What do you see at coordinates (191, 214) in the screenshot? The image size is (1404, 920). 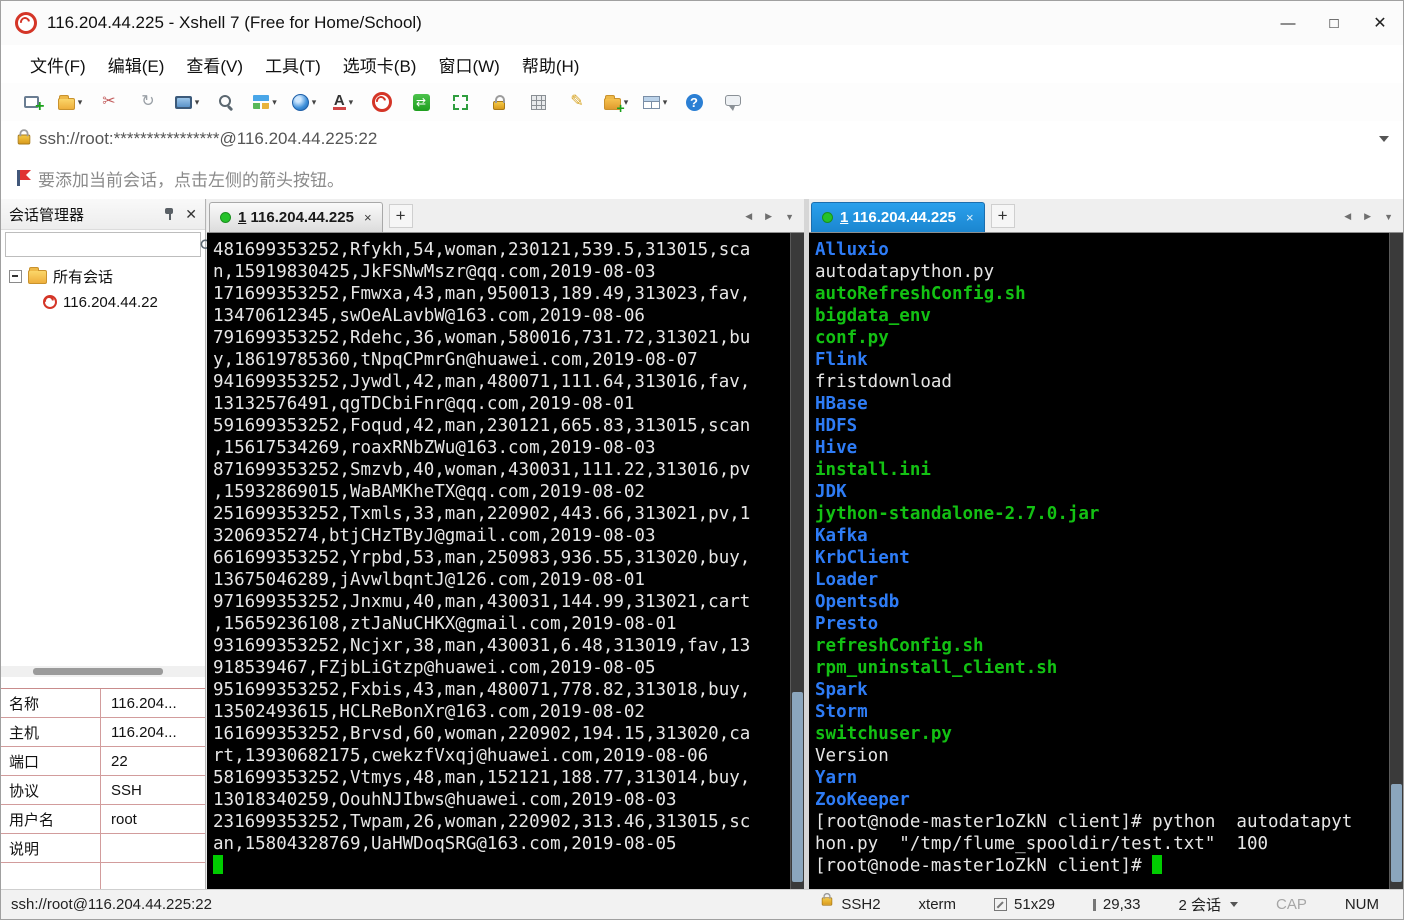 I see `panel-close-icon: ✕` at bounding box center [191, 214].